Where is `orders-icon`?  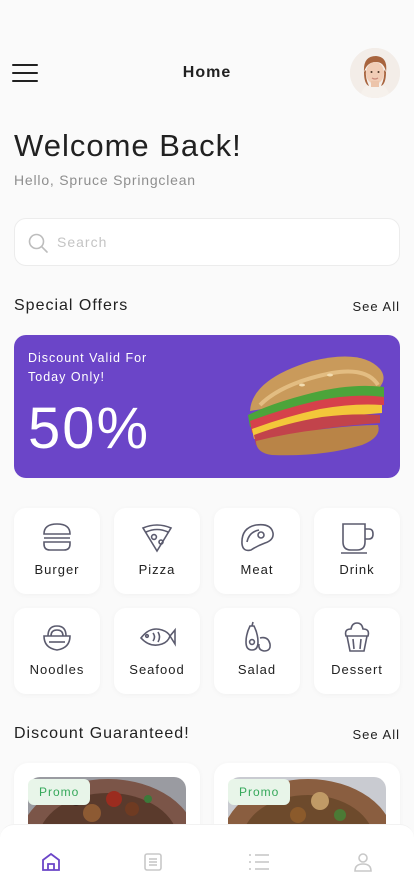
orders-icon is located at coordinates (153, 862).